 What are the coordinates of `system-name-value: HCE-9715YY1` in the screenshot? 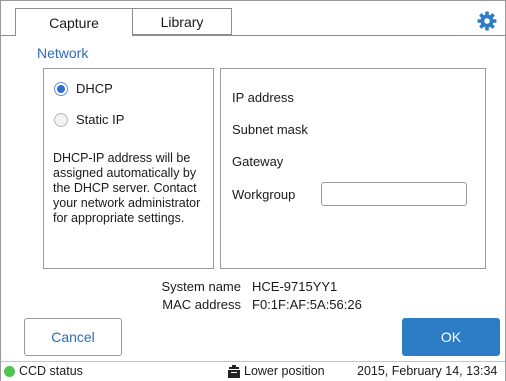 It's located at (295, 286).